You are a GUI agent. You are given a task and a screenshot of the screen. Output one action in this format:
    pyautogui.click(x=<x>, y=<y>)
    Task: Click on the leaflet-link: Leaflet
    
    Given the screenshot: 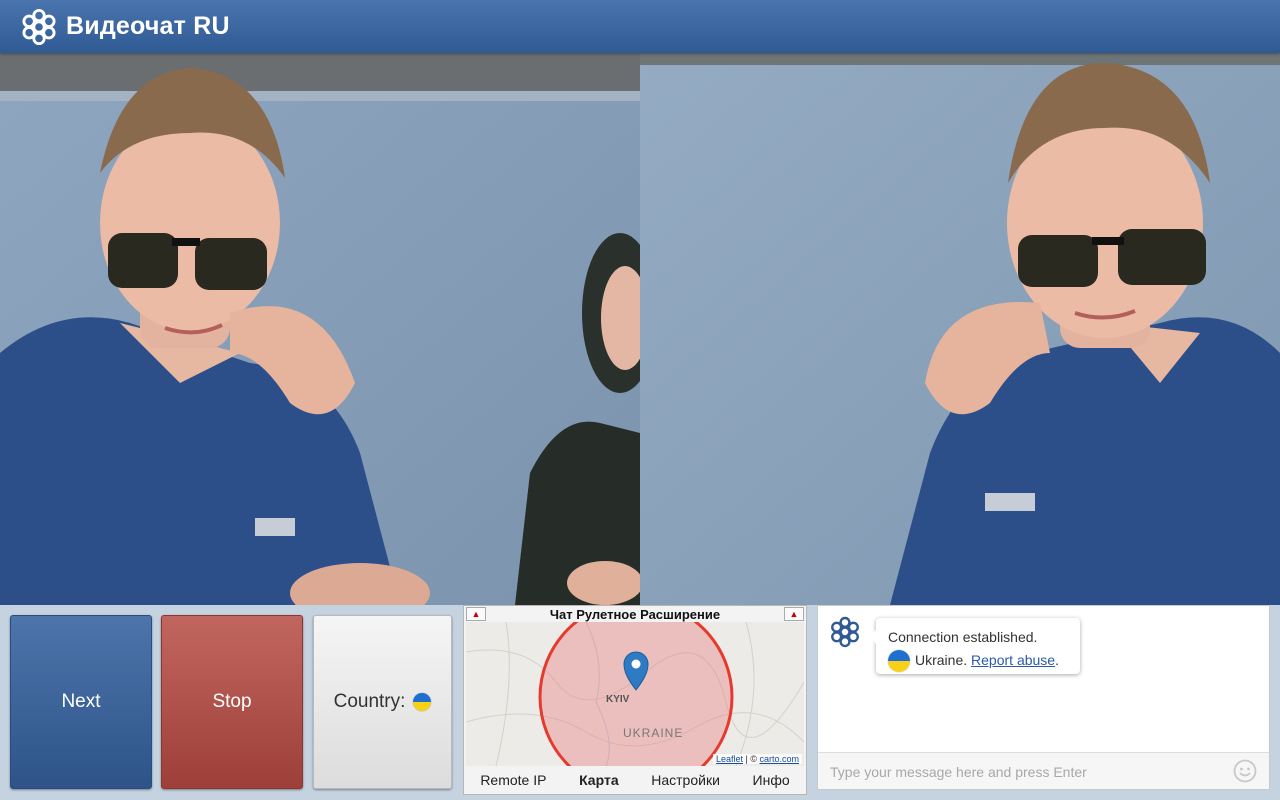 What is the action you would take?
    pyautogui.click(x=729, y=759)
    